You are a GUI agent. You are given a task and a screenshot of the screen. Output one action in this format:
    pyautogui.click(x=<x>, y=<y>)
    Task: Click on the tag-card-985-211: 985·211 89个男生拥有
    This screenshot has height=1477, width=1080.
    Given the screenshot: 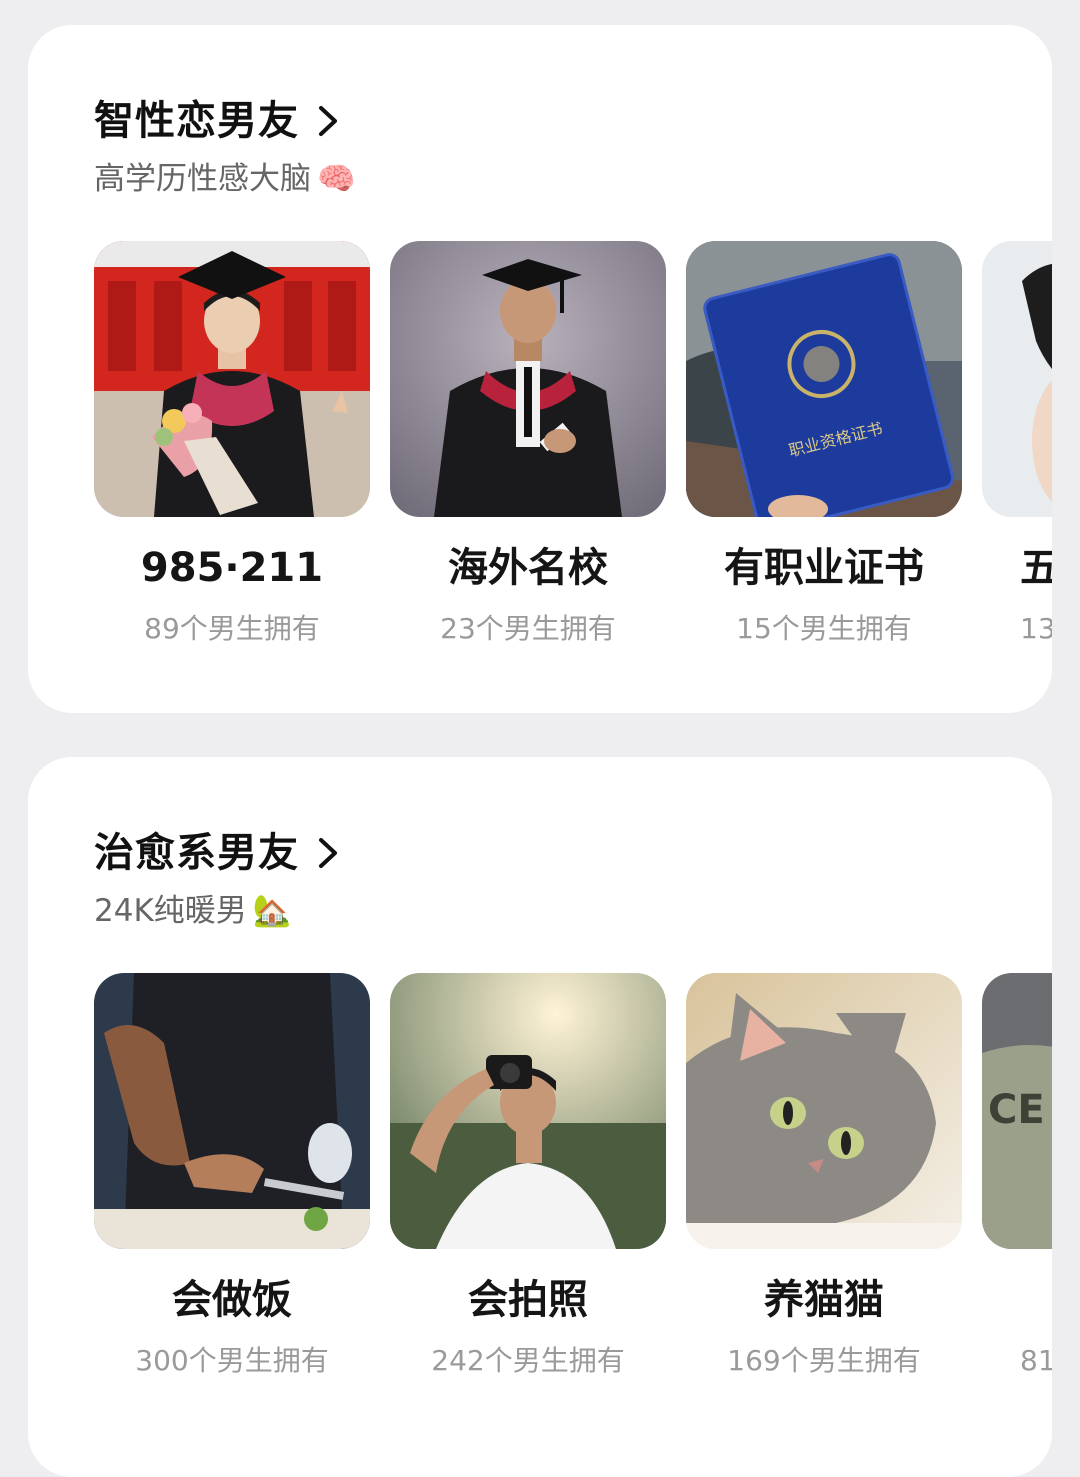 What is the action you would take?
    pyautogui.click(x=232, y=451)
    